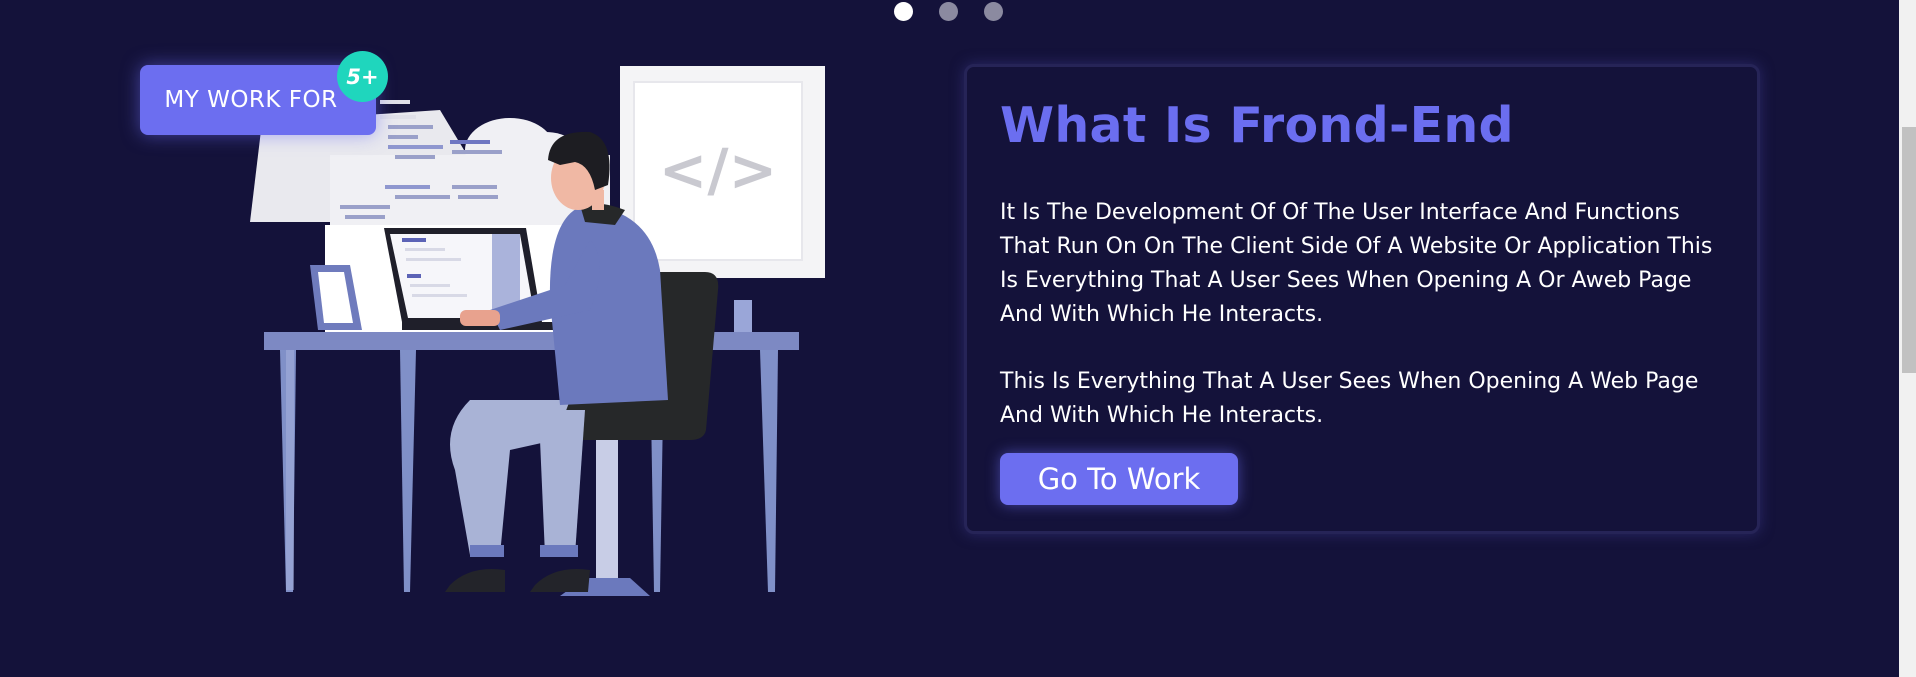 The image size is (1916, 677). Describe the element at coordinates (531, 462) in the screenshot. I see `desk` at that location.